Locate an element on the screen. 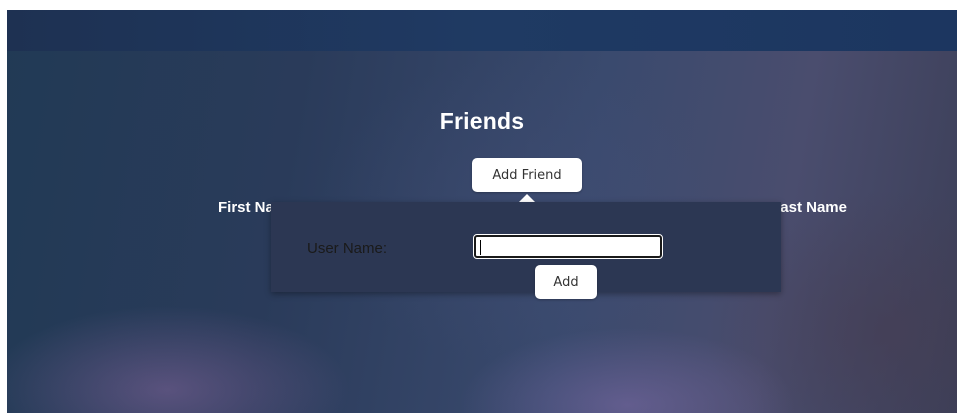 This screenshot has height=413, width=957. username-input is located at coordinates (568, 246).